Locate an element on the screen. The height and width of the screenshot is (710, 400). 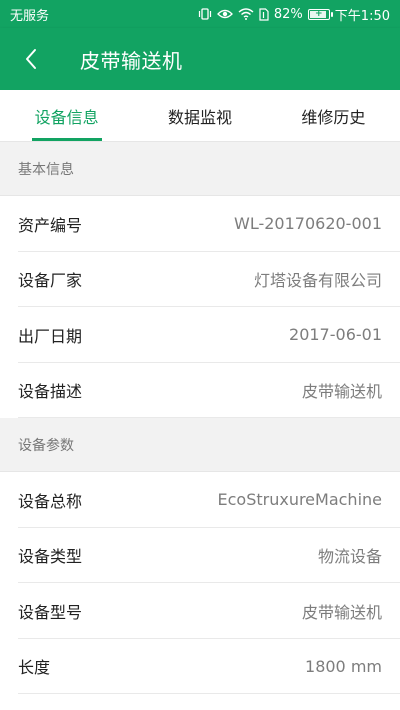
row-value: EcoStruxureMachine is located at coordinates (300, 500).